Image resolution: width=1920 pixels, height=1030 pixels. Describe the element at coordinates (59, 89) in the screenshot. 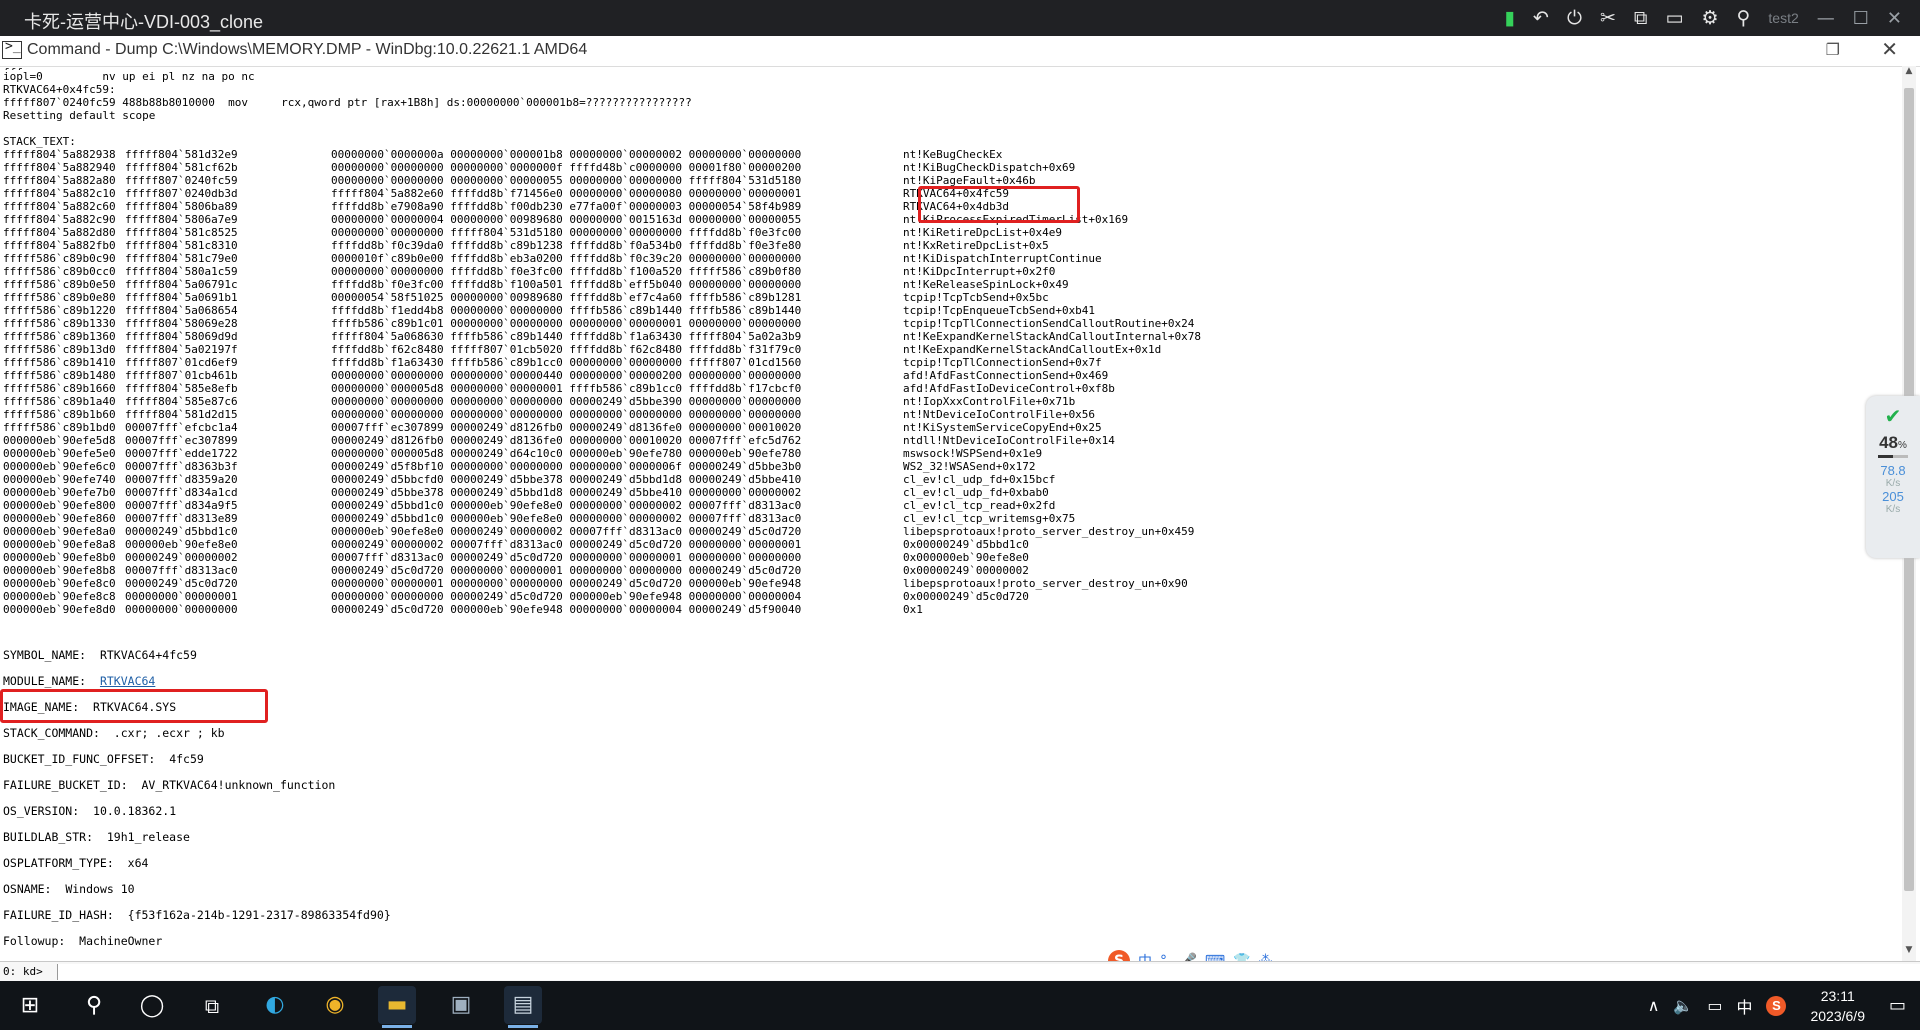

I see `output-line: RTKVAC64+0x4fc59:` at that location.